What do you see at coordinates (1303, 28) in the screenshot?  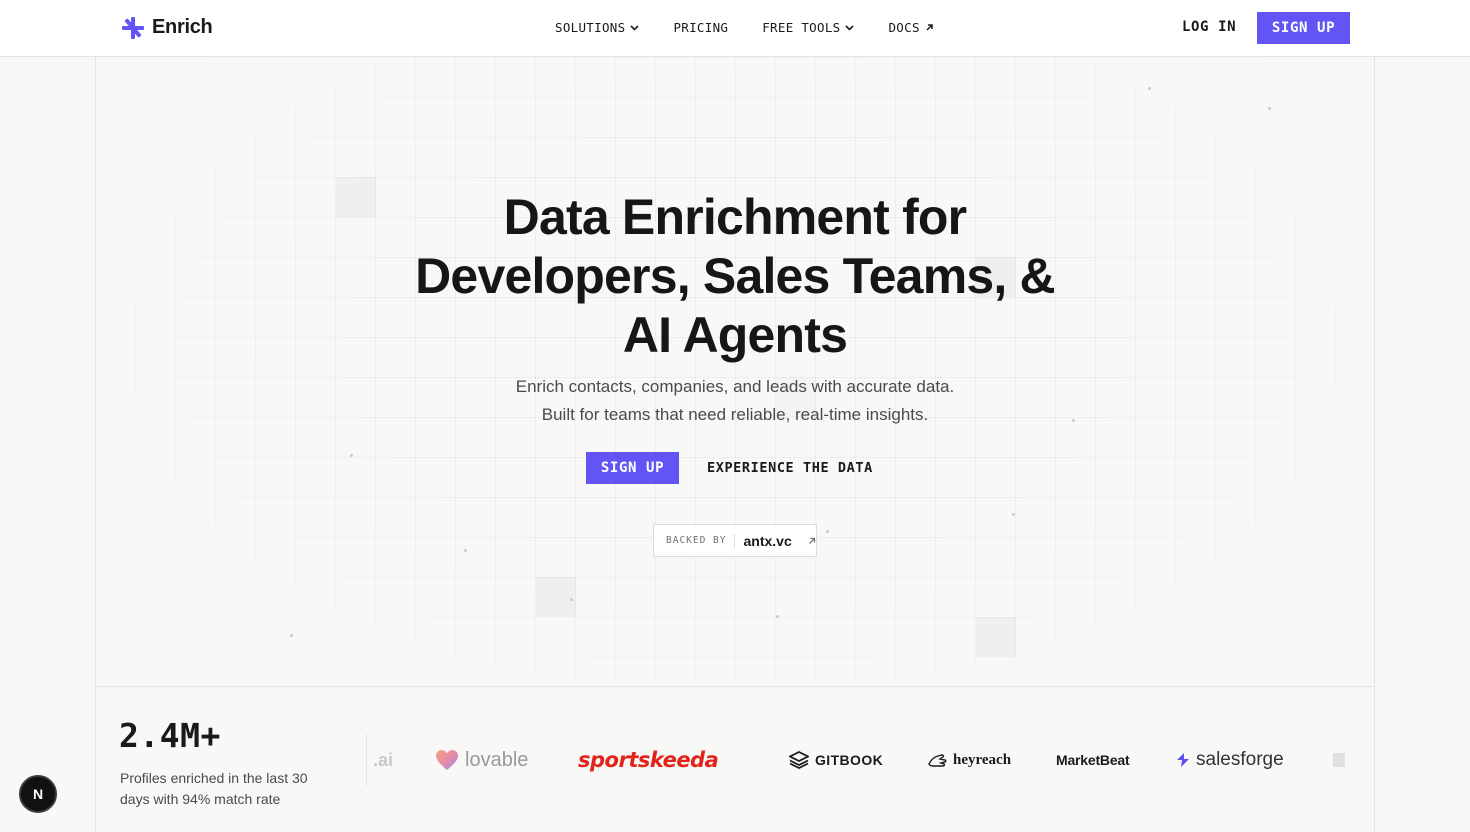 I see `signup-button-header: SIGN UP` at bounding box center [1303, 28].